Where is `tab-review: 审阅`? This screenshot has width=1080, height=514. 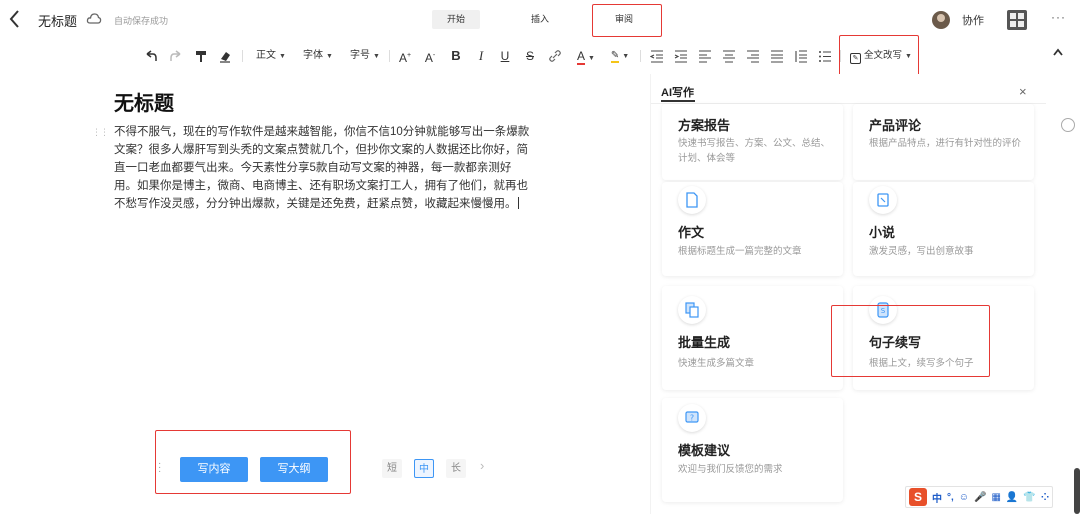 tab-review: 审阅 is located at coordinates (624, 19).